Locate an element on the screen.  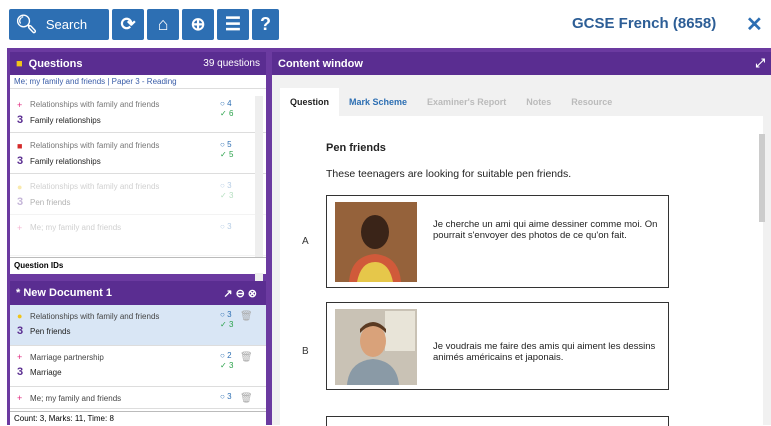
tab-notes: Notes is located at coordinates (538, 102).